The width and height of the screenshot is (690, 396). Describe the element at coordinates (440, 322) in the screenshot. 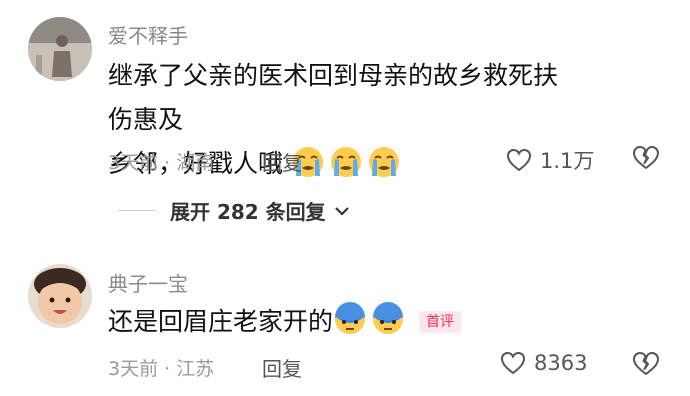

I see `first-comment-badge: 首评` at that location.